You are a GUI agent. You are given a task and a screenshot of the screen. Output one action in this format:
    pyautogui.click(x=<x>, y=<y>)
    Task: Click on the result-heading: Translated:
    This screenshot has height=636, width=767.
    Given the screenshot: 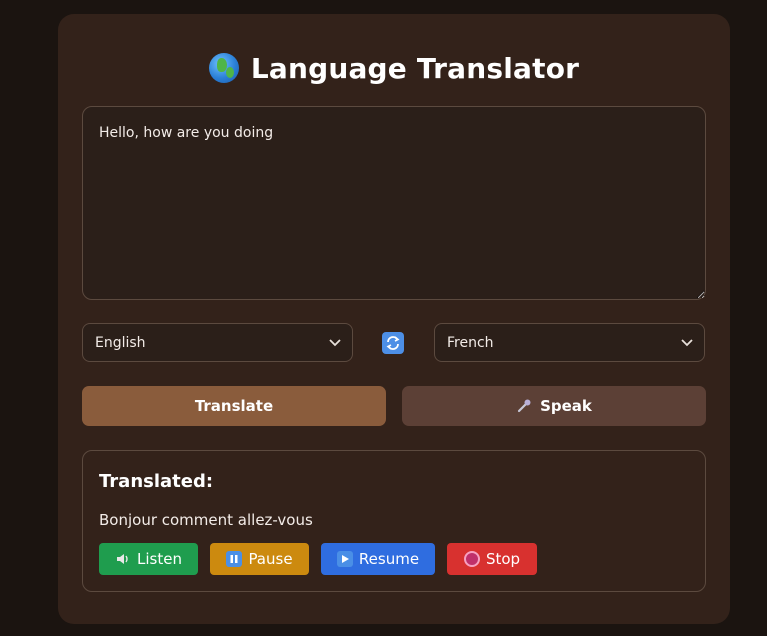 What is the action you would take?
    pyautogui.click(x=156, y=481)
    